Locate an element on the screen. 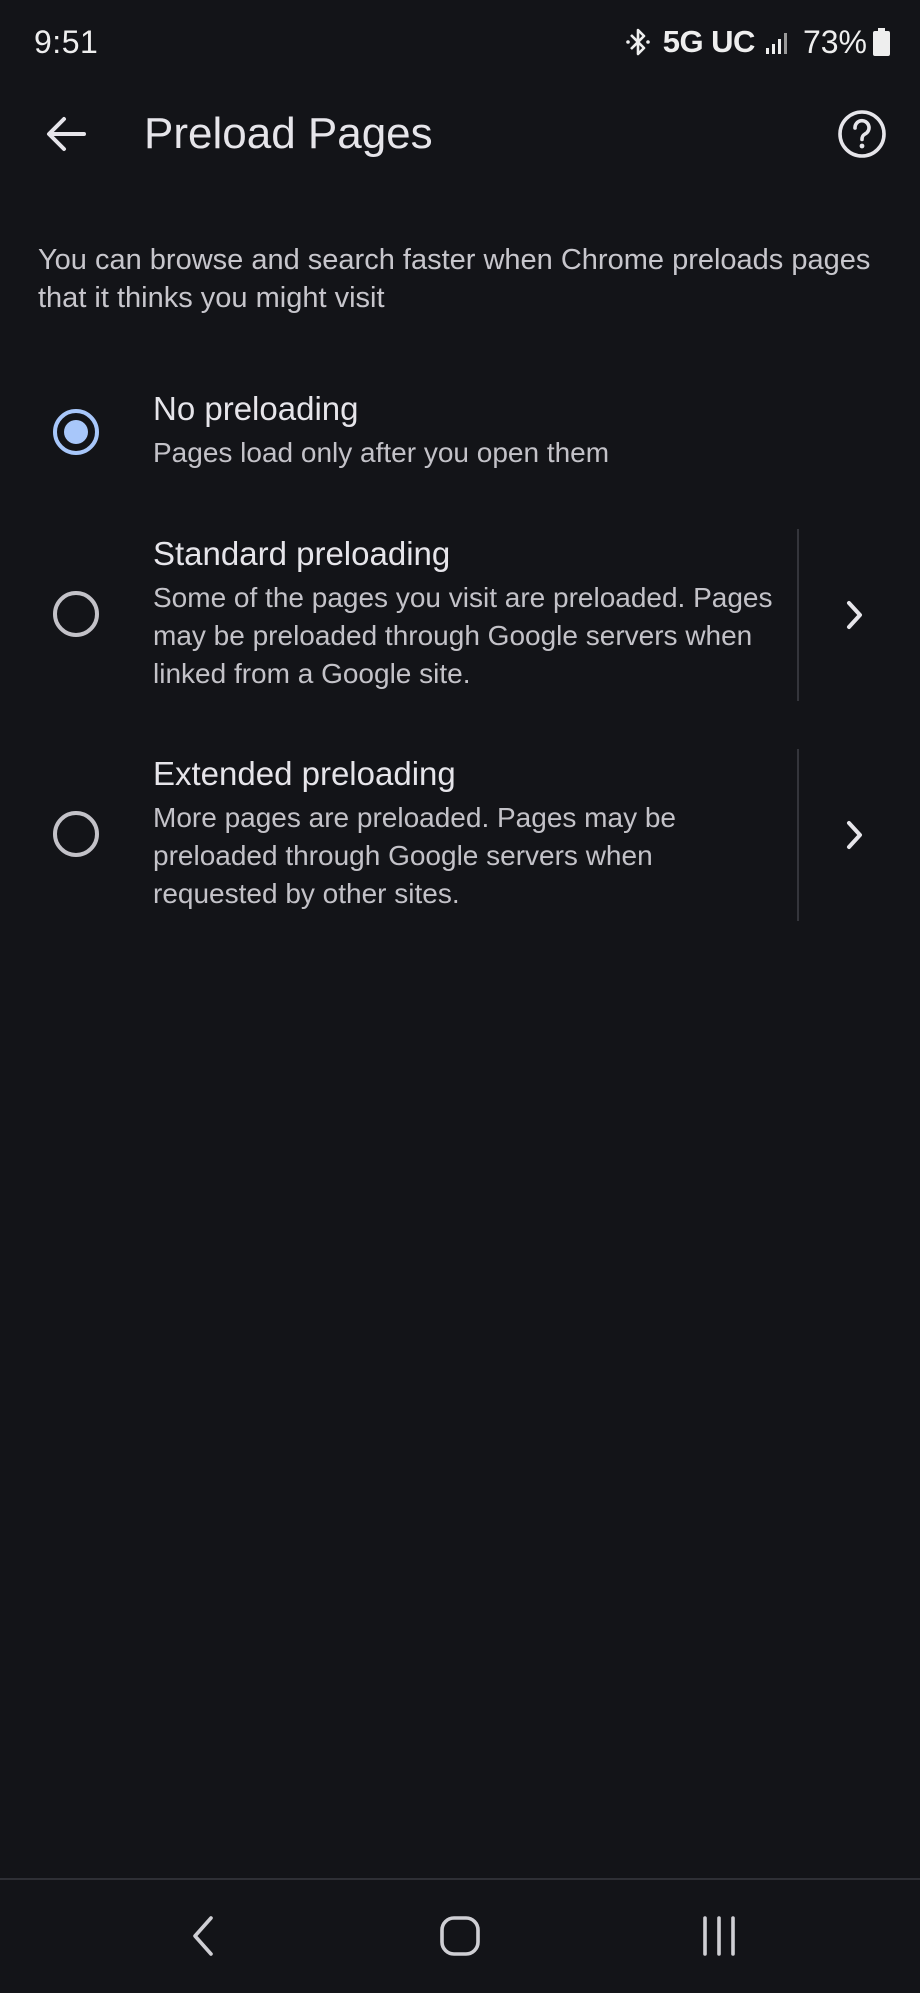 Image resolution: width=920 pixels, height=1993 pixels. option-description: Pages load only after you open them is located at coordinates (381, 452).